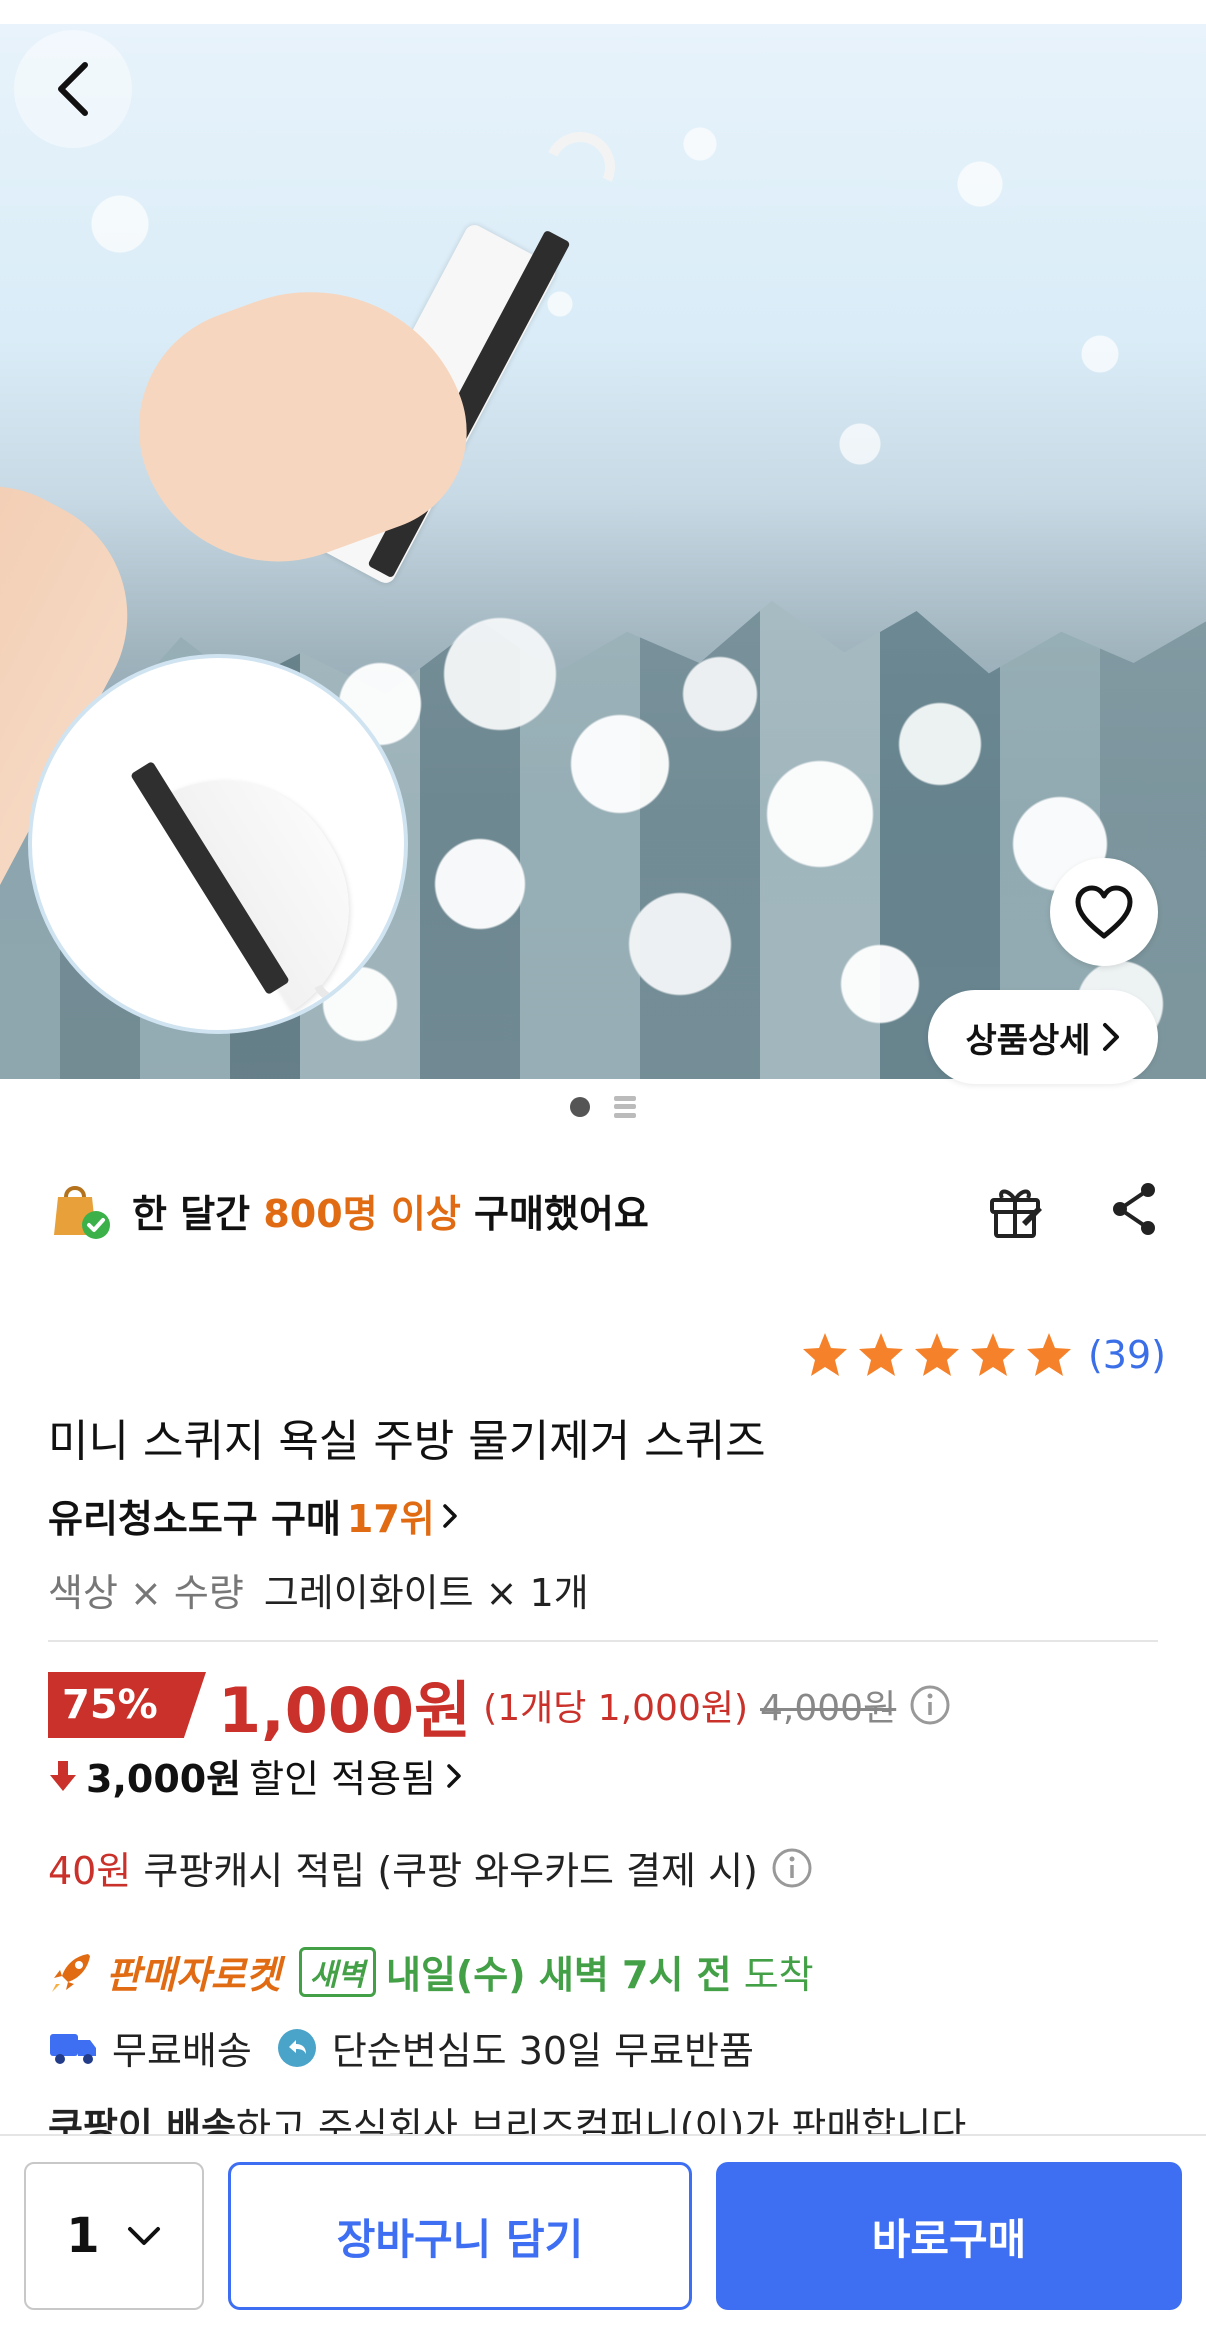 Image resolution: width=1206 pixels, height=2334 pixels. Describe the element at coordinates (554, 1213) in the screenshot. I see `purchase-stat-suffix: 구매했어요` at that location.